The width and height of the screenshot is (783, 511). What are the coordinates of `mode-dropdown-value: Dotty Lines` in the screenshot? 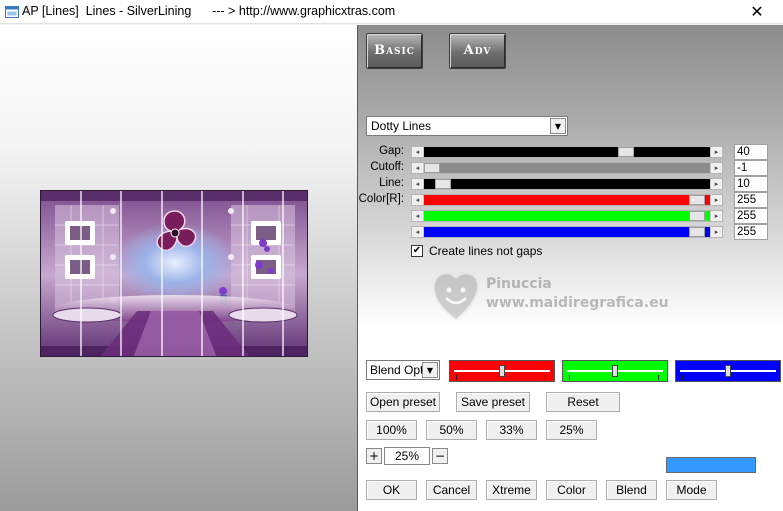 It's located at (401, 126).